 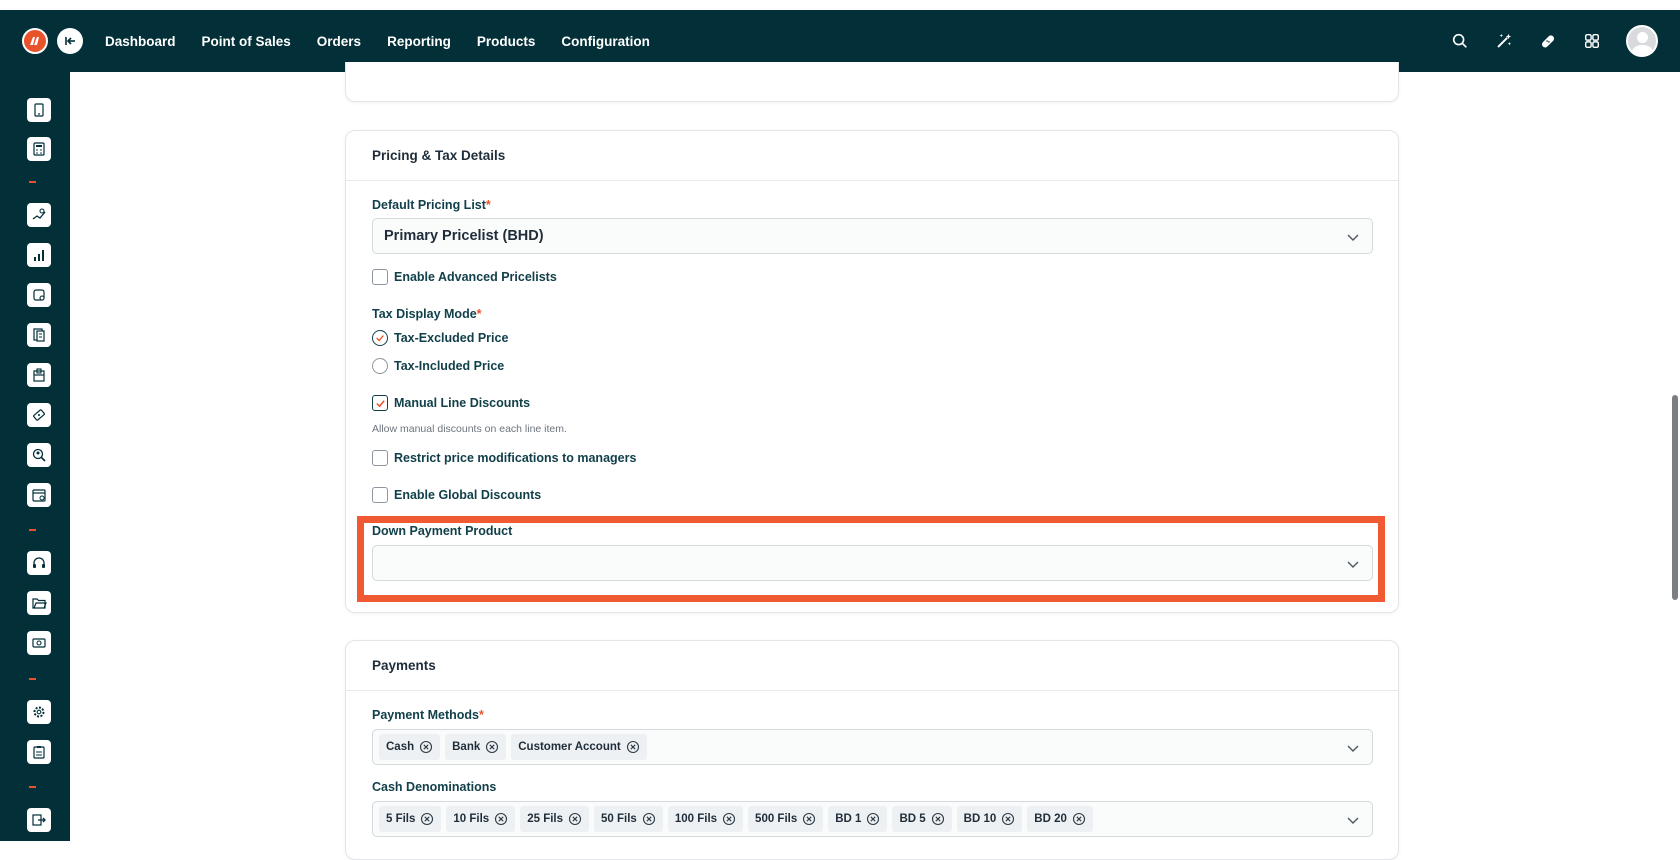 I want to click on sidebar-customer-search-icon, so click(x=39, y=455).